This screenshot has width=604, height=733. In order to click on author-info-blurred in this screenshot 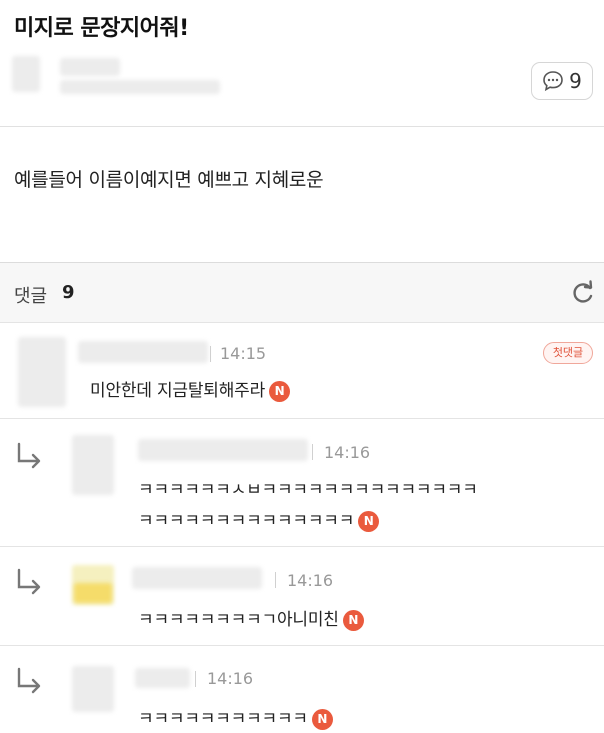, I will do `click(26, 74)`.